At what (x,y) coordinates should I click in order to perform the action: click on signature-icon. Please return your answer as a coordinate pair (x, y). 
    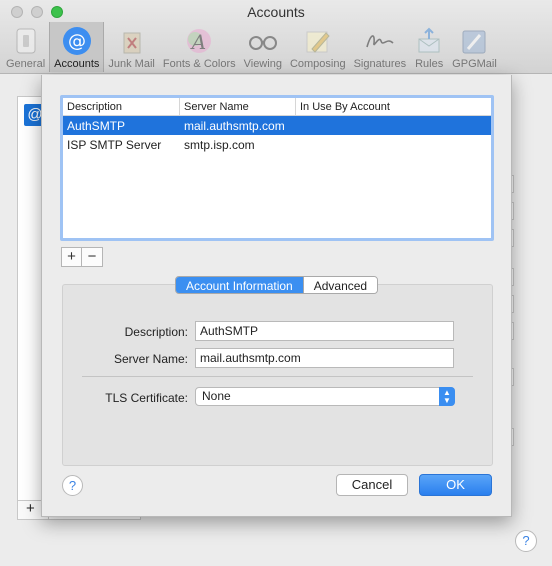
    Looking at the image, I should click on (380, 41).